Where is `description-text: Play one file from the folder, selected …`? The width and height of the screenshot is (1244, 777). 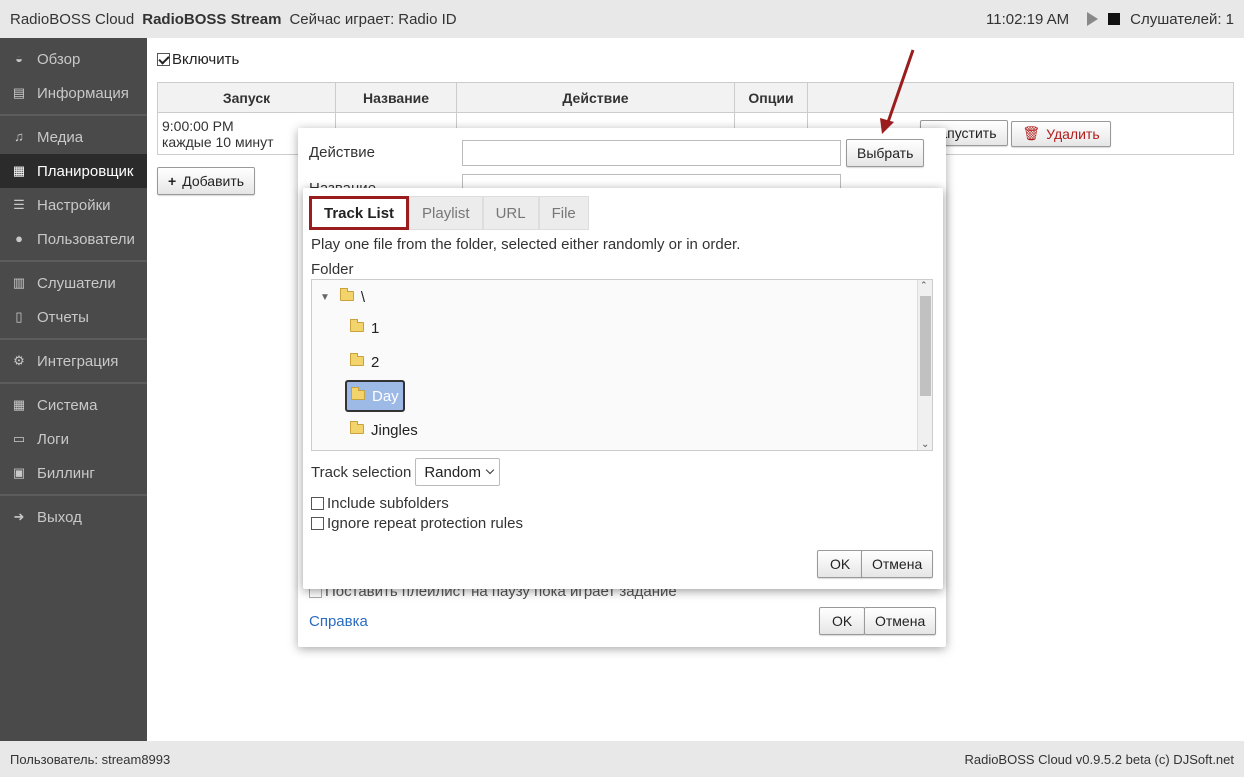
description-text: Play one file from the folder, selected … is located at coordinates (526, 244).